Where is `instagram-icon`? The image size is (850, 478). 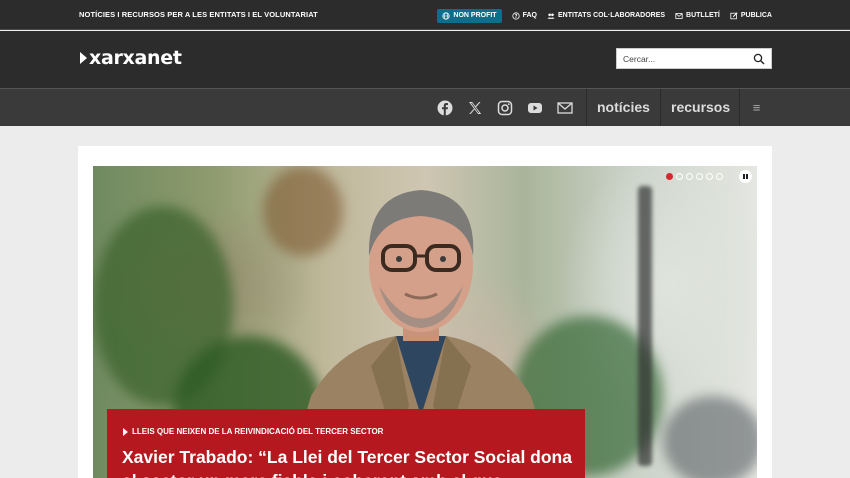 instagram-icon is located at coordinates (505, 108).